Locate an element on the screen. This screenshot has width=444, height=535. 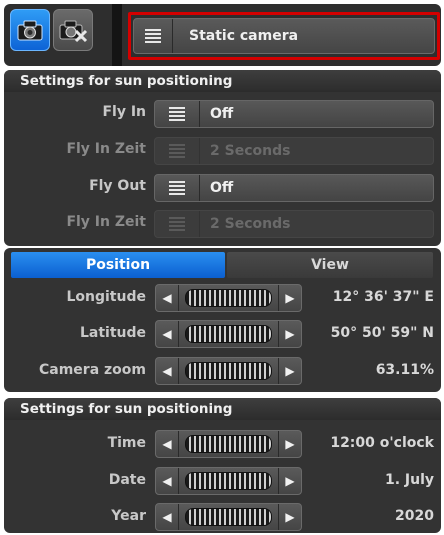
fly-in-time-value: 2 Seconds is located at coordinates (250, 151).